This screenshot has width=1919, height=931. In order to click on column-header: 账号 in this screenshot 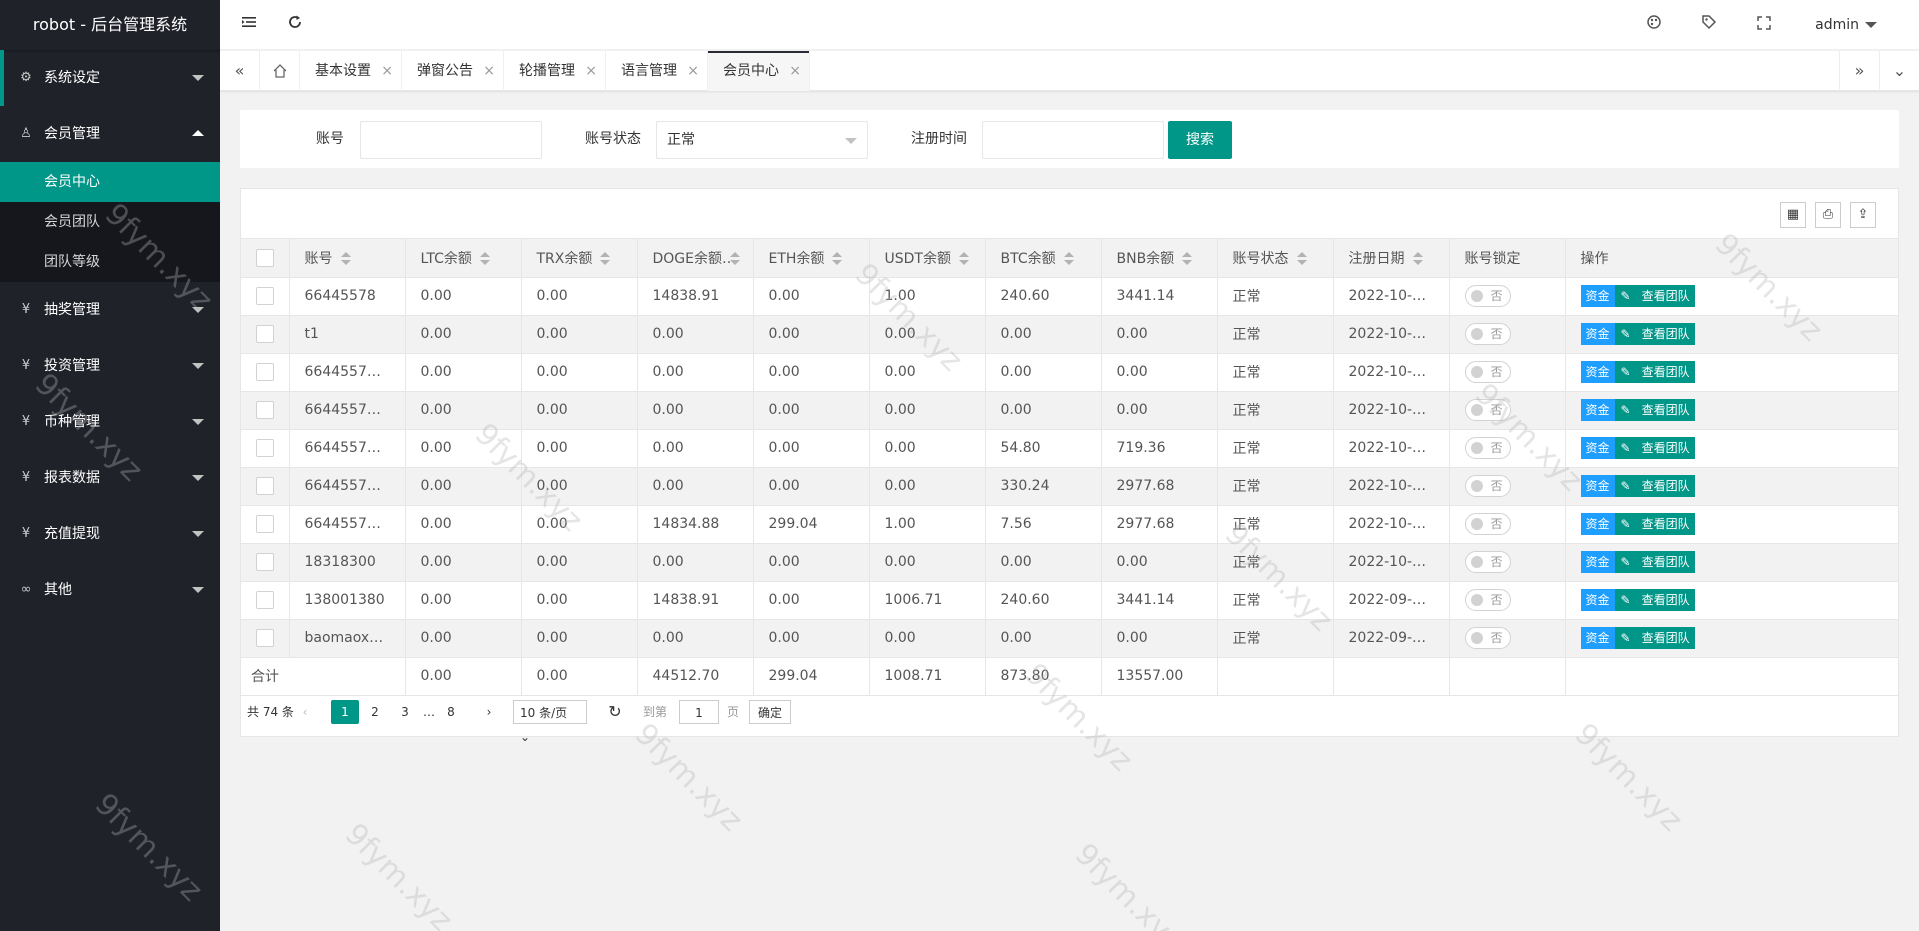, I will do `click(347, 258)`.